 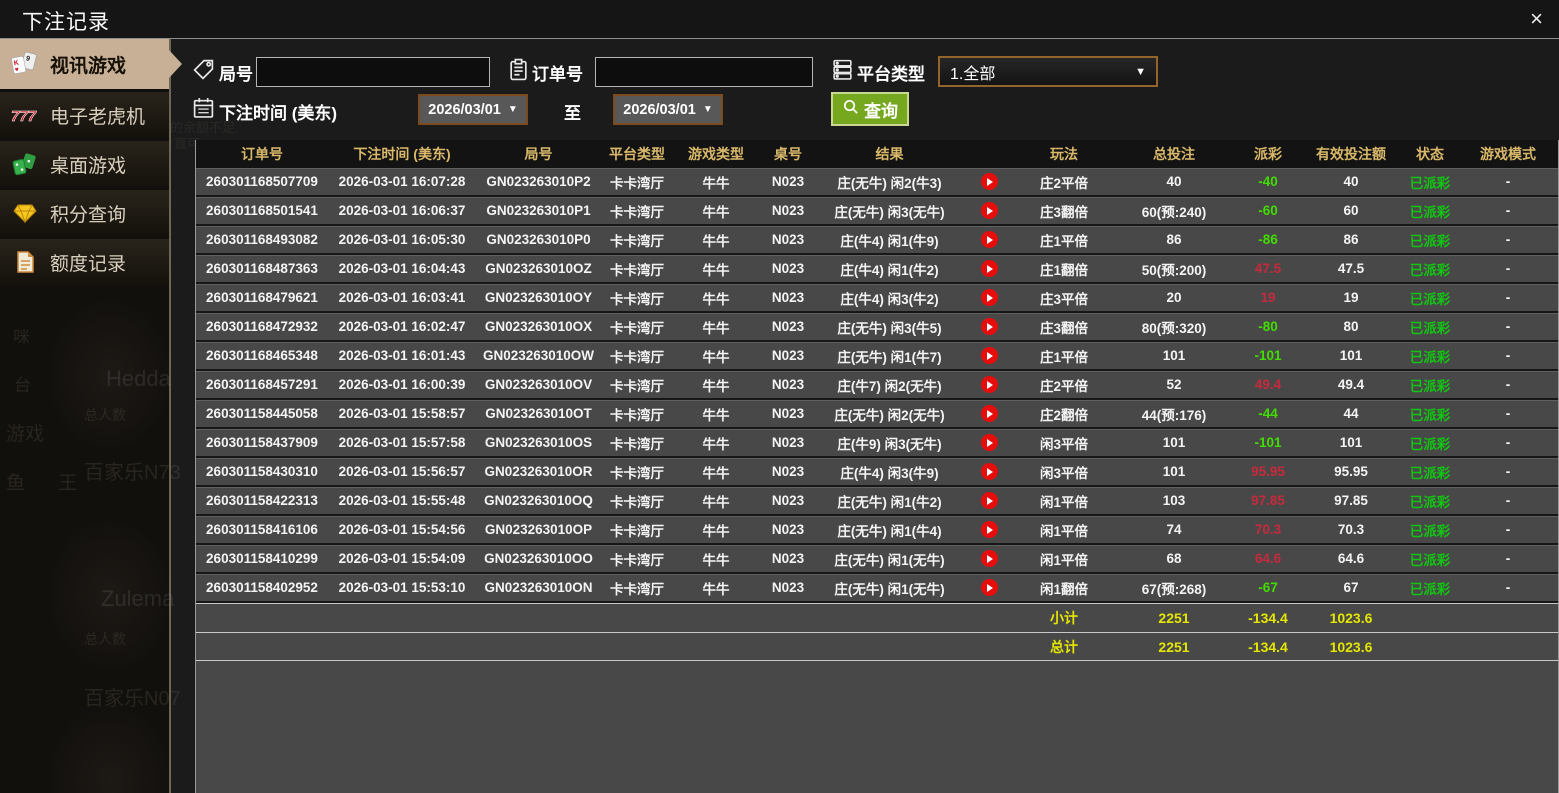 I want to click on cell-valid: 49.4, so click(x=1351, y=384).